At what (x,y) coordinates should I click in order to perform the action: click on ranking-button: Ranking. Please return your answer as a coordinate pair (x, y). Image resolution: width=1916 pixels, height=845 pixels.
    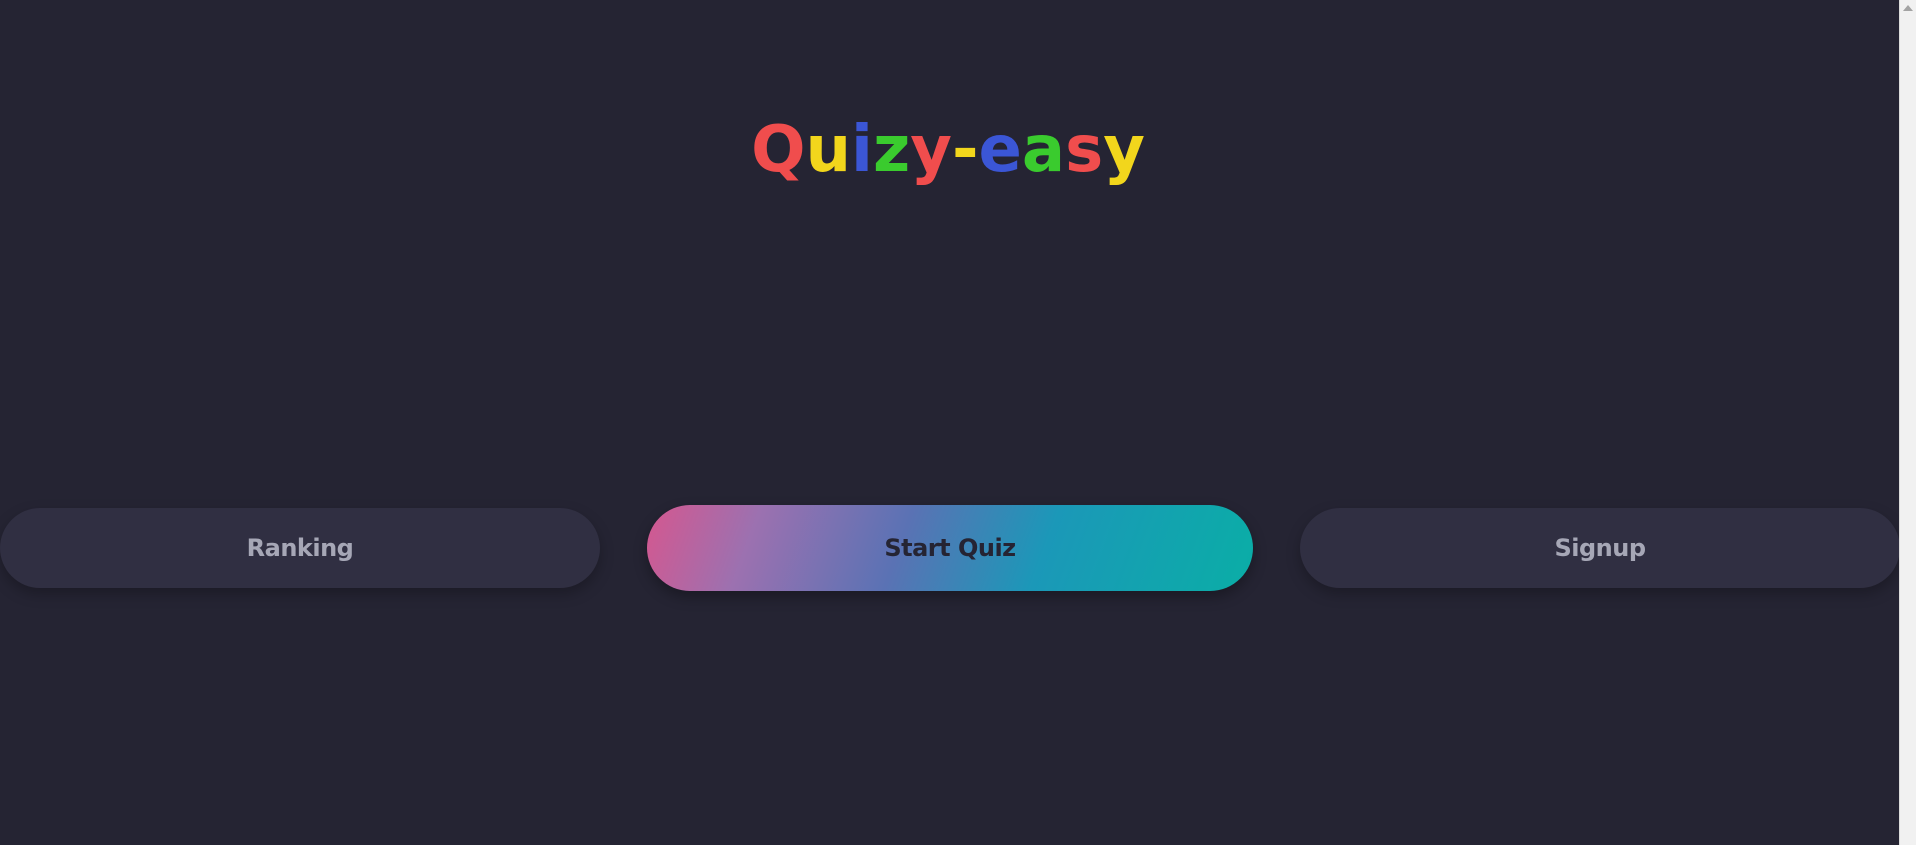
    Looking at the image, I should click on (300, 548).